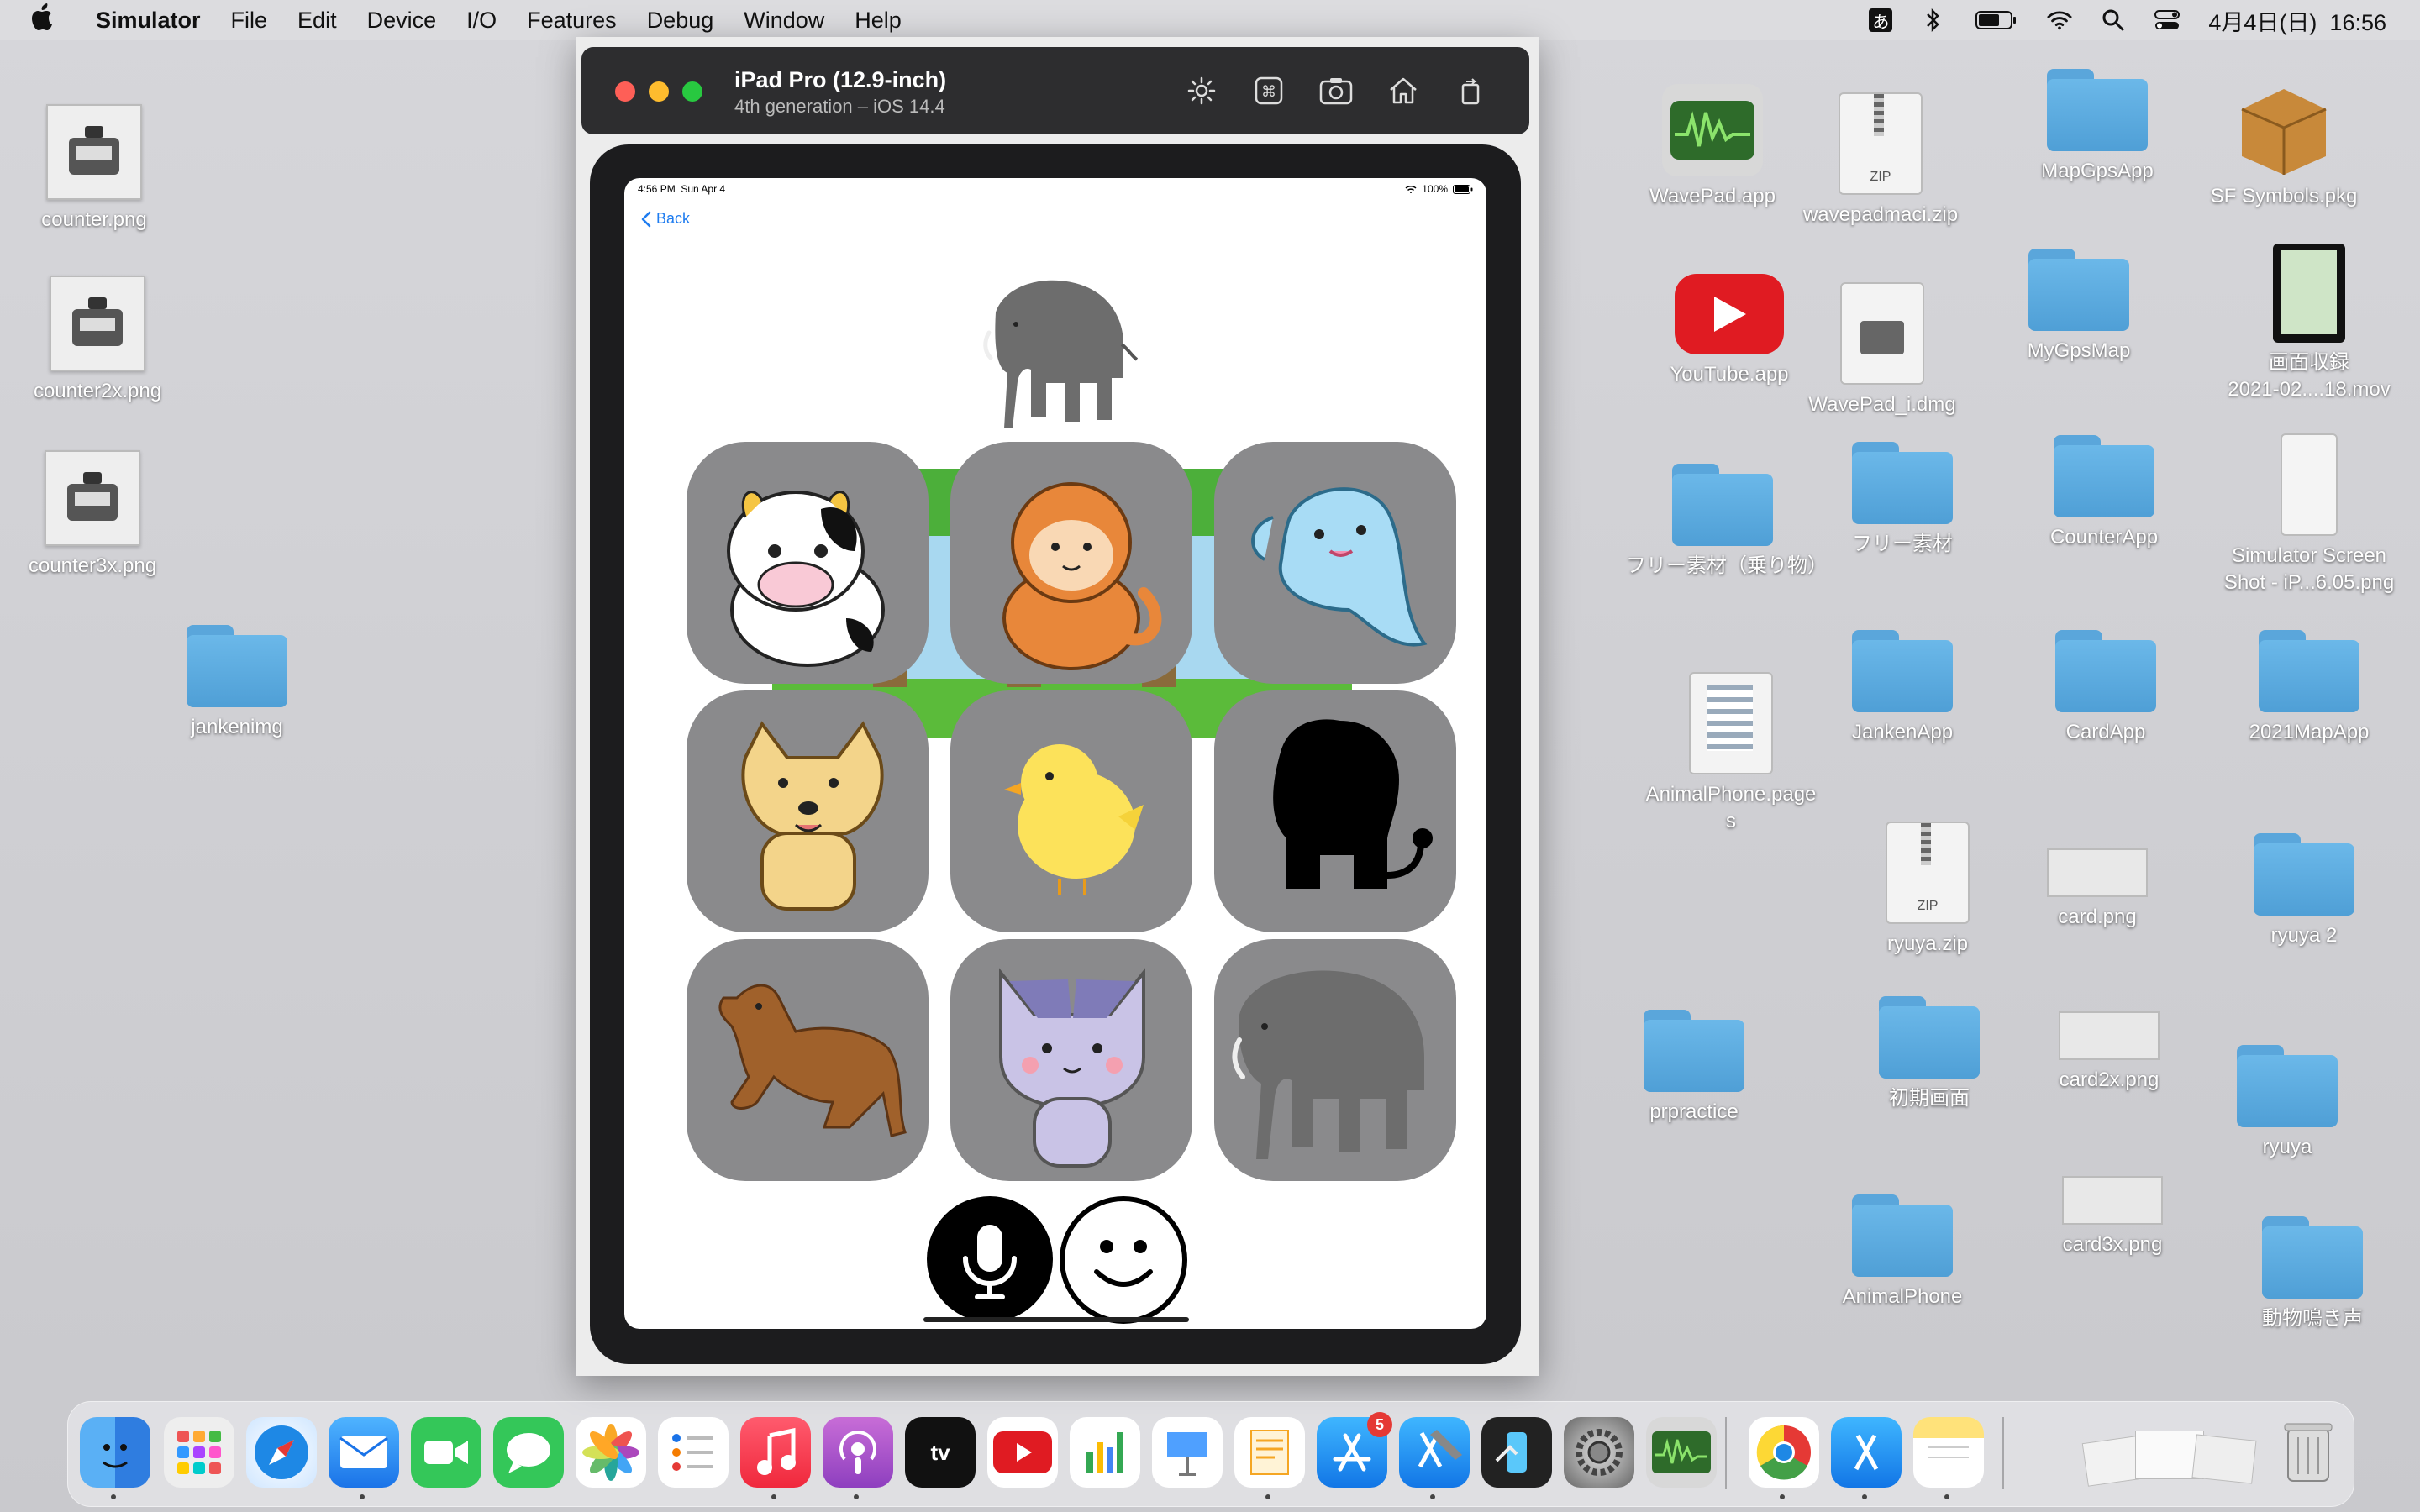  Describe the element at coordinates (2312, 1274) in the screenshot. I see `desktop-folder-animal-sounds: 動物鳴き声` at that location.